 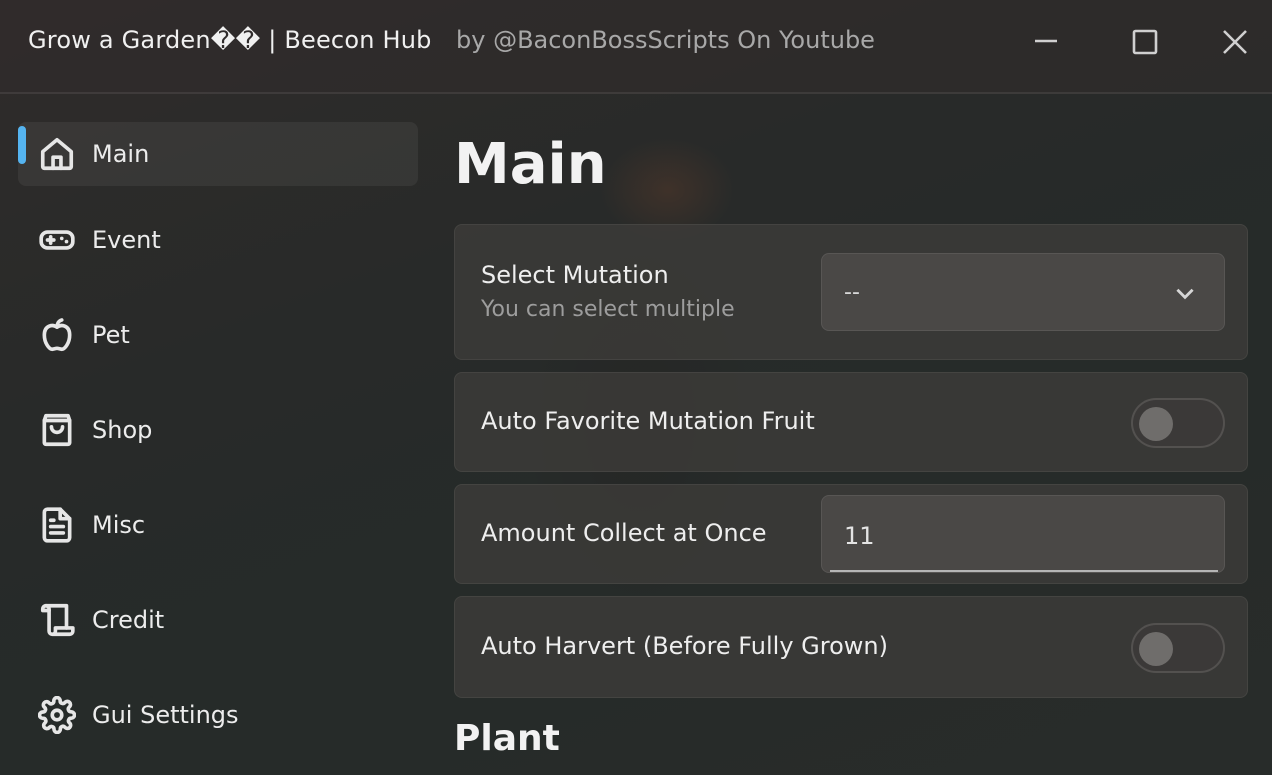 I want to click on amount-collect-input: 11, so click(x=1023, y=534).